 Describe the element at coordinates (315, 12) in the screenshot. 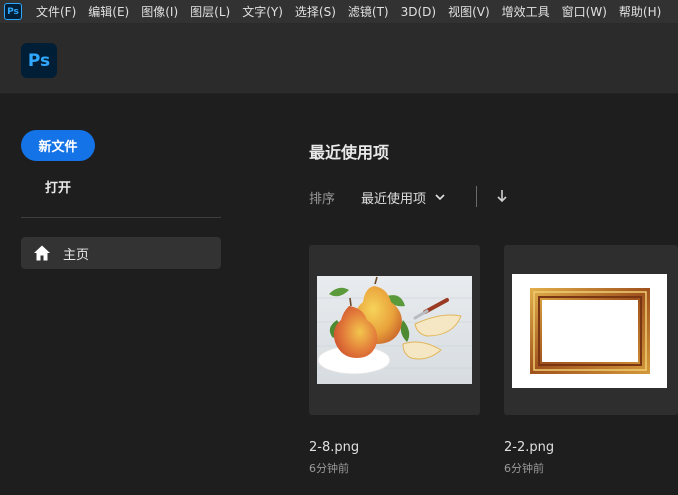

I see `menu-select: 选择(S)` at that location.